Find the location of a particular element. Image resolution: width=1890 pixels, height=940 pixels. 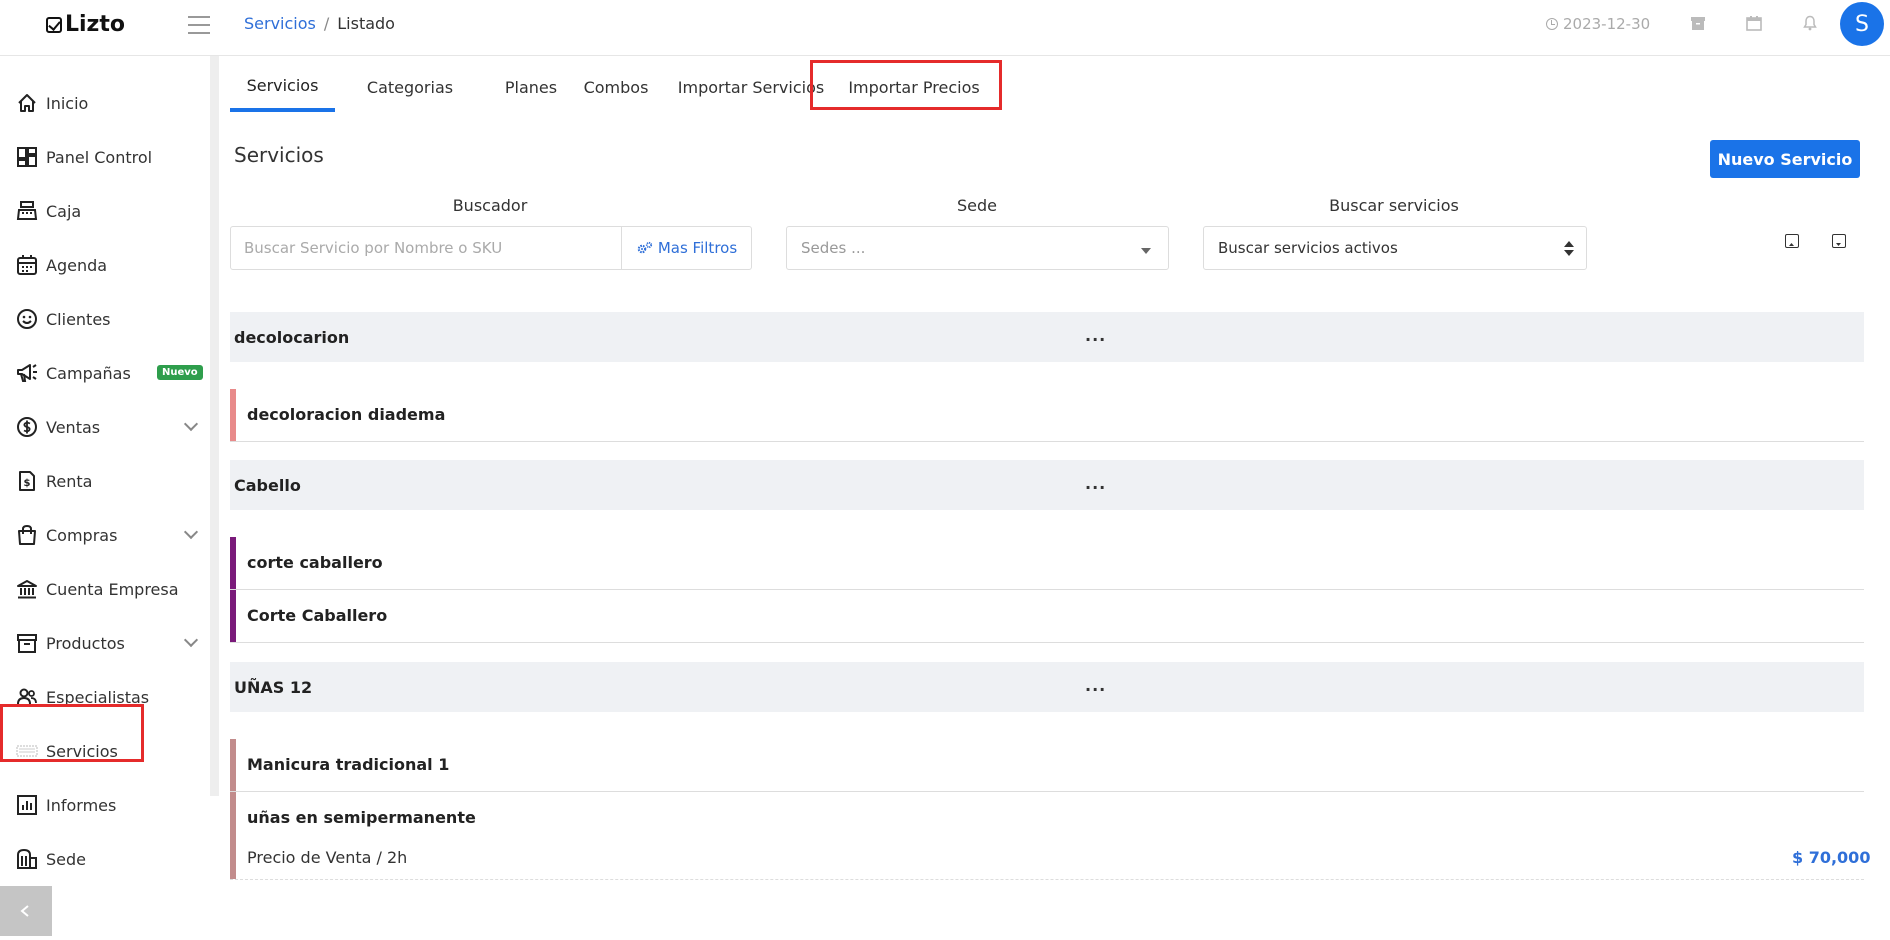

sidebar-item-compras: Compras is located at coordinates (105, 535).